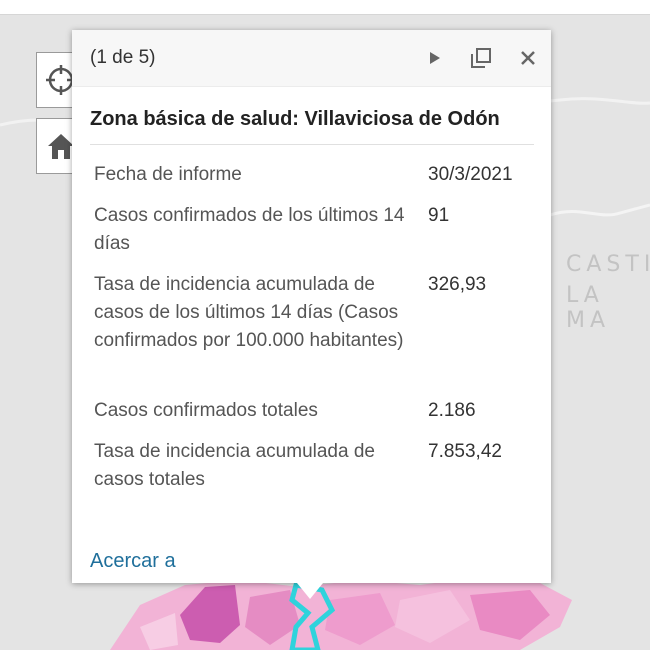 The height and width of the screenshot is (650, 650). Describe the element at coordinates (457, 284) in the screenshot. I see `field-value: 326,93` at that location.